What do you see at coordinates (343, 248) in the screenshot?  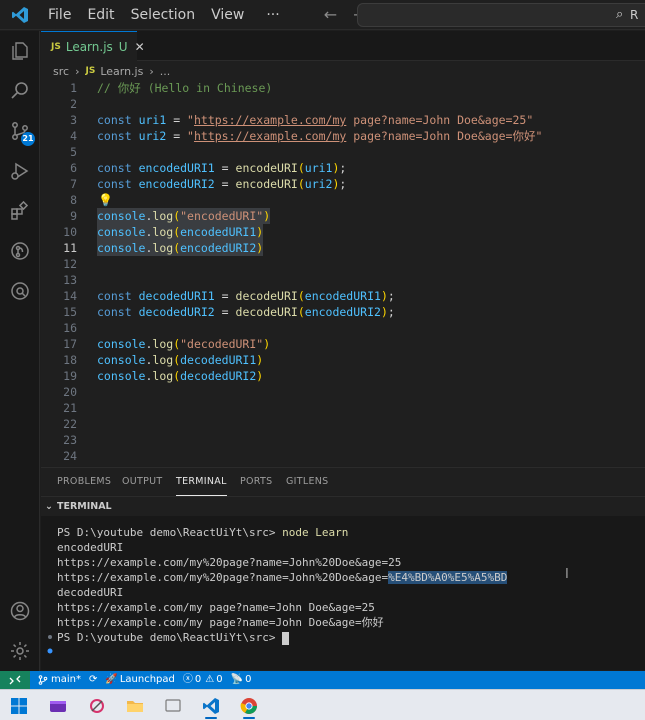 I see `code-line: 11 console.log(encodedURI2)` at bounding box center [343, 248].